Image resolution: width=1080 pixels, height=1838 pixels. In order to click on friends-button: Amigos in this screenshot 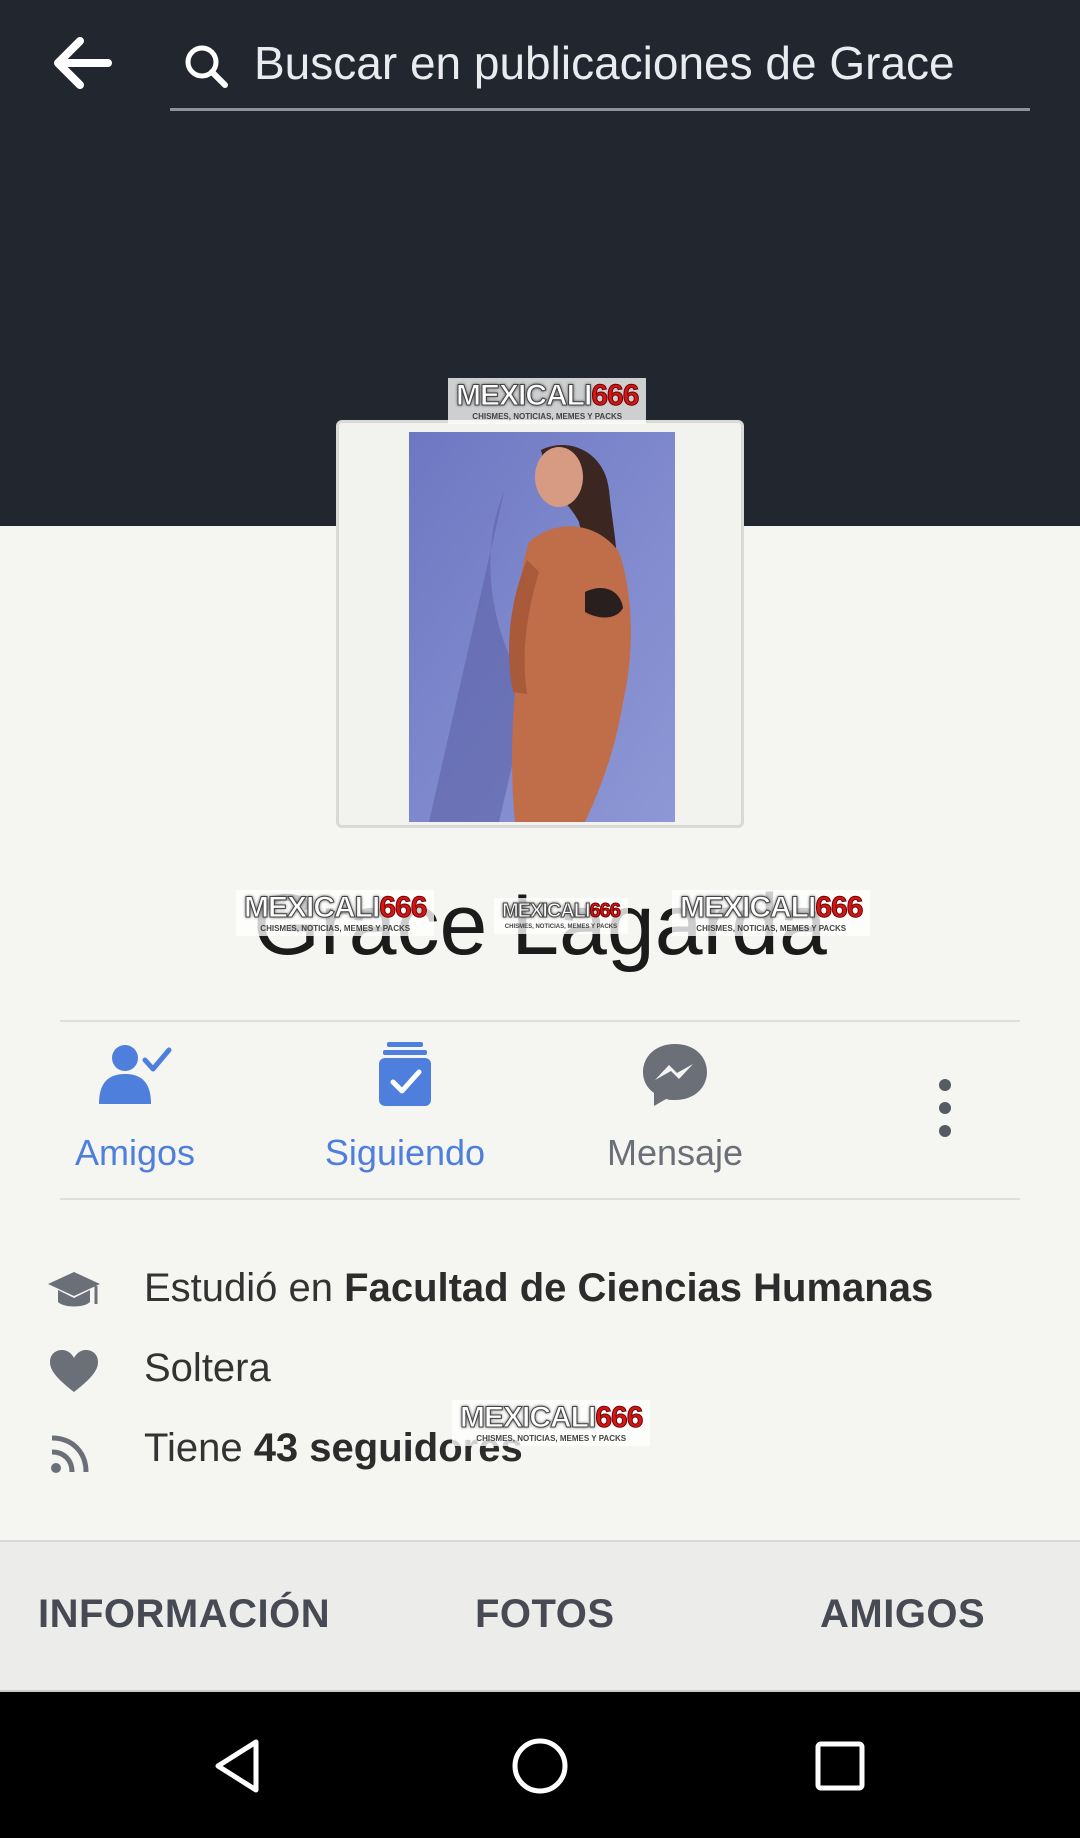, I will do `click(135, 1110)`.